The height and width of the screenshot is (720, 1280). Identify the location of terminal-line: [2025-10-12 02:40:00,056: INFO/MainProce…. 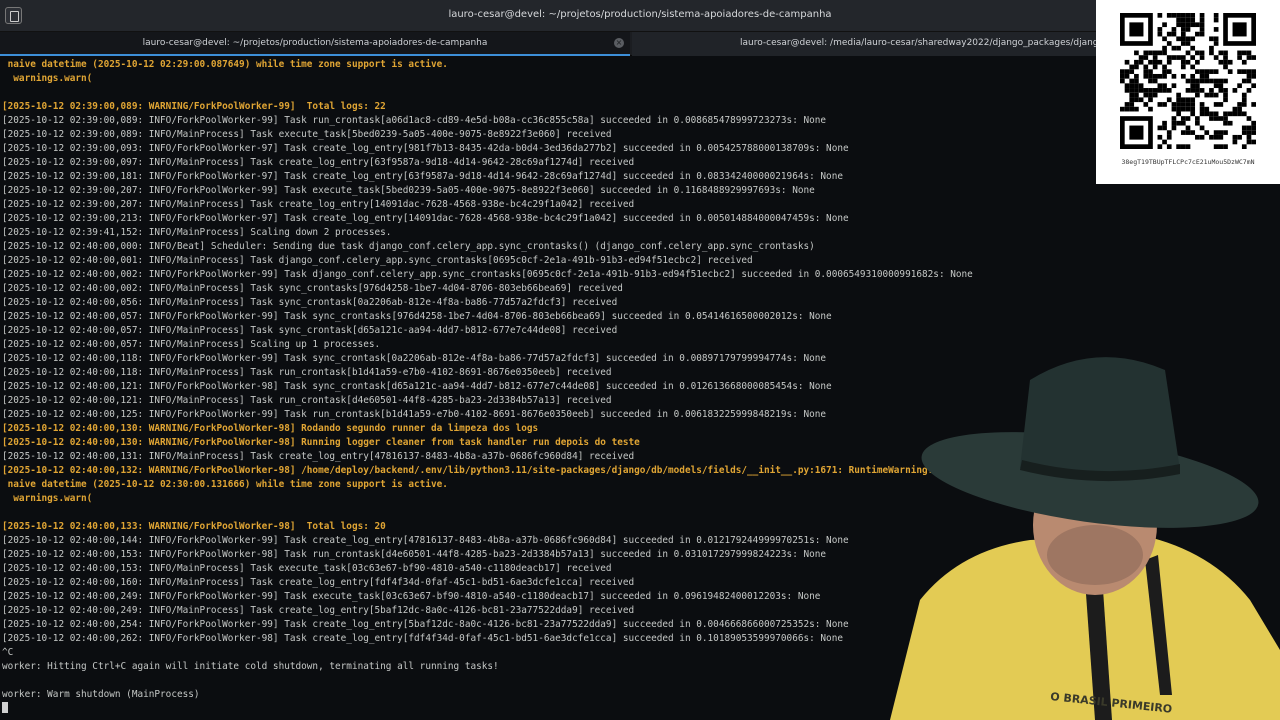
(310, 302).